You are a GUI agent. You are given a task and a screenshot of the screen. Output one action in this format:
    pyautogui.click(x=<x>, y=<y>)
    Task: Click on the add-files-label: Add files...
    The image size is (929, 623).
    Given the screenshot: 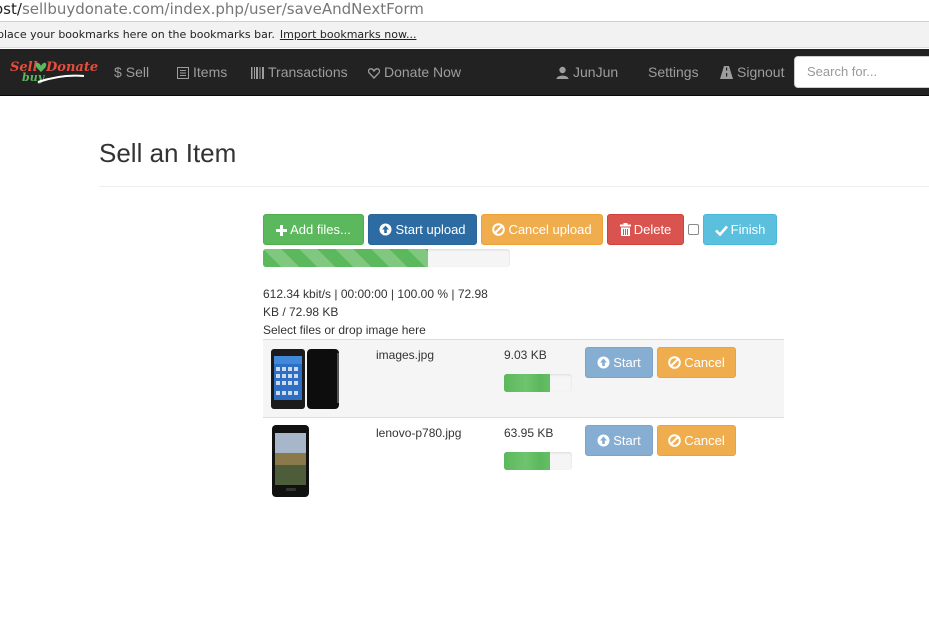 What is the action you would take?
    pyautogui.click(x=320, y=229)
    